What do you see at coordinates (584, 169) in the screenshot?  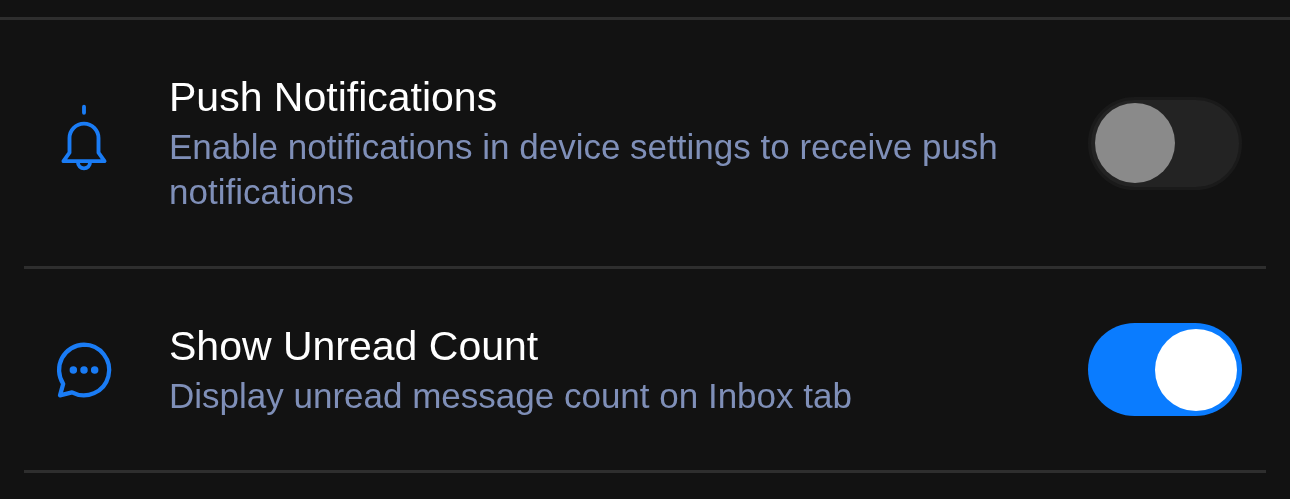 I see `setting-description: Enable notifications in device settings to receive push notifications` at bounding box center [584, 169].